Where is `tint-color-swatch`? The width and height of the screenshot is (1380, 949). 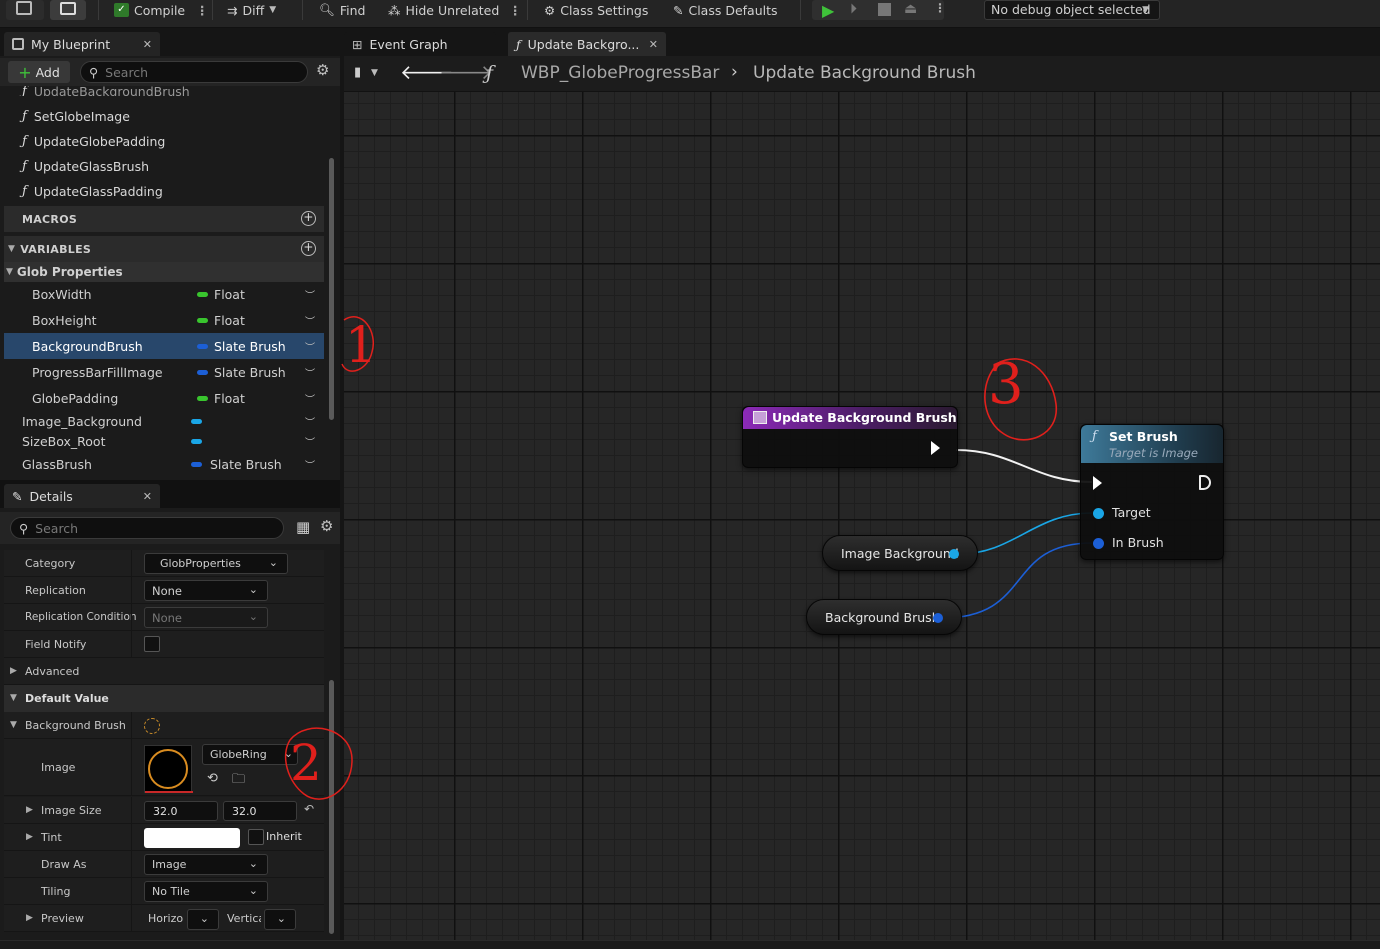
tint-color-swatch is located at coordinates (192, 838).